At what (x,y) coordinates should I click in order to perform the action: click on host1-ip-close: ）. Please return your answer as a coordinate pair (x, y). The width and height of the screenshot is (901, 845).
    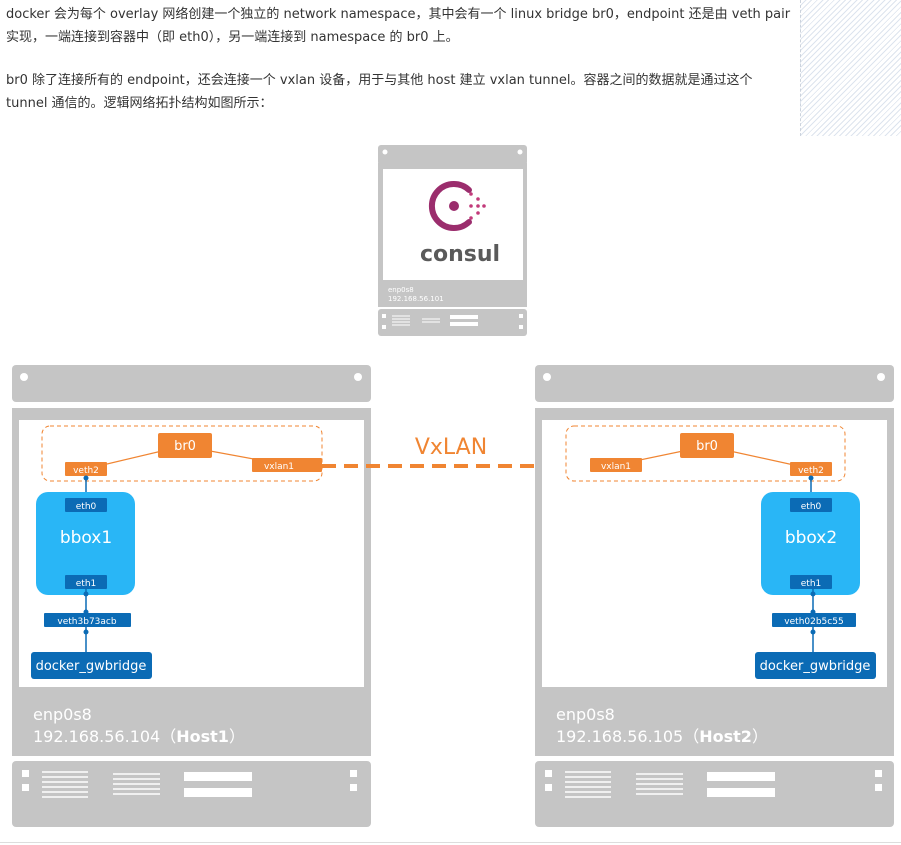
    Looking at the image, I should click on (237, 736).